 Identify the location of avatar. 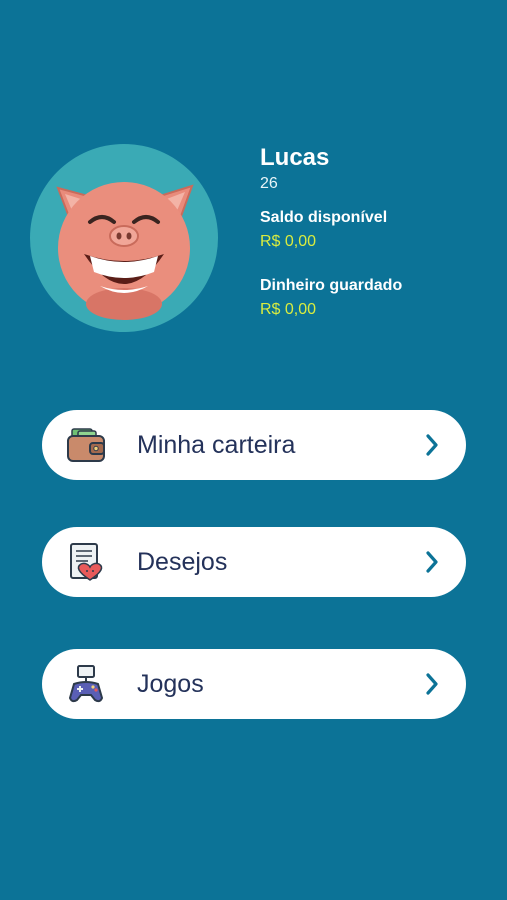
(124, 238).